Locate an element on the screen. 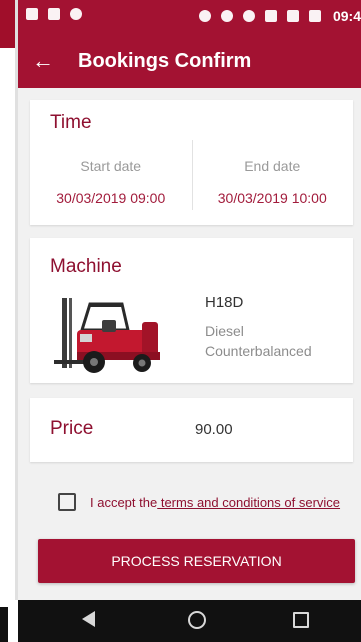 This screenshot has height=642, width=361. terms-link: terms and conditions of service is located at coordinates (248, 502).